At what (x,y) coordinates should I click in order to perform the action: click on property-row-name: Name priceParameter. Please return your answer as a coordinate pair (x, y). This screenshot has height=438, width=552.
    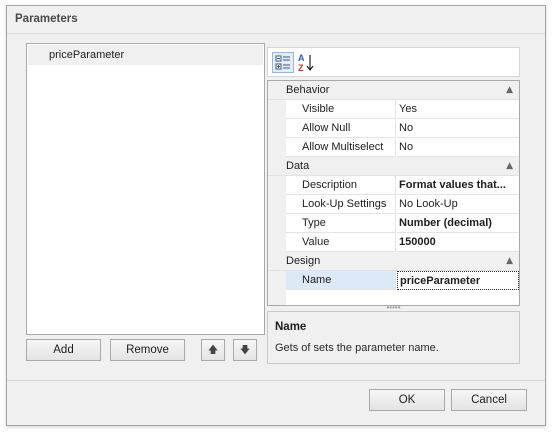
    Looking at the image, I should click on (393, 280).